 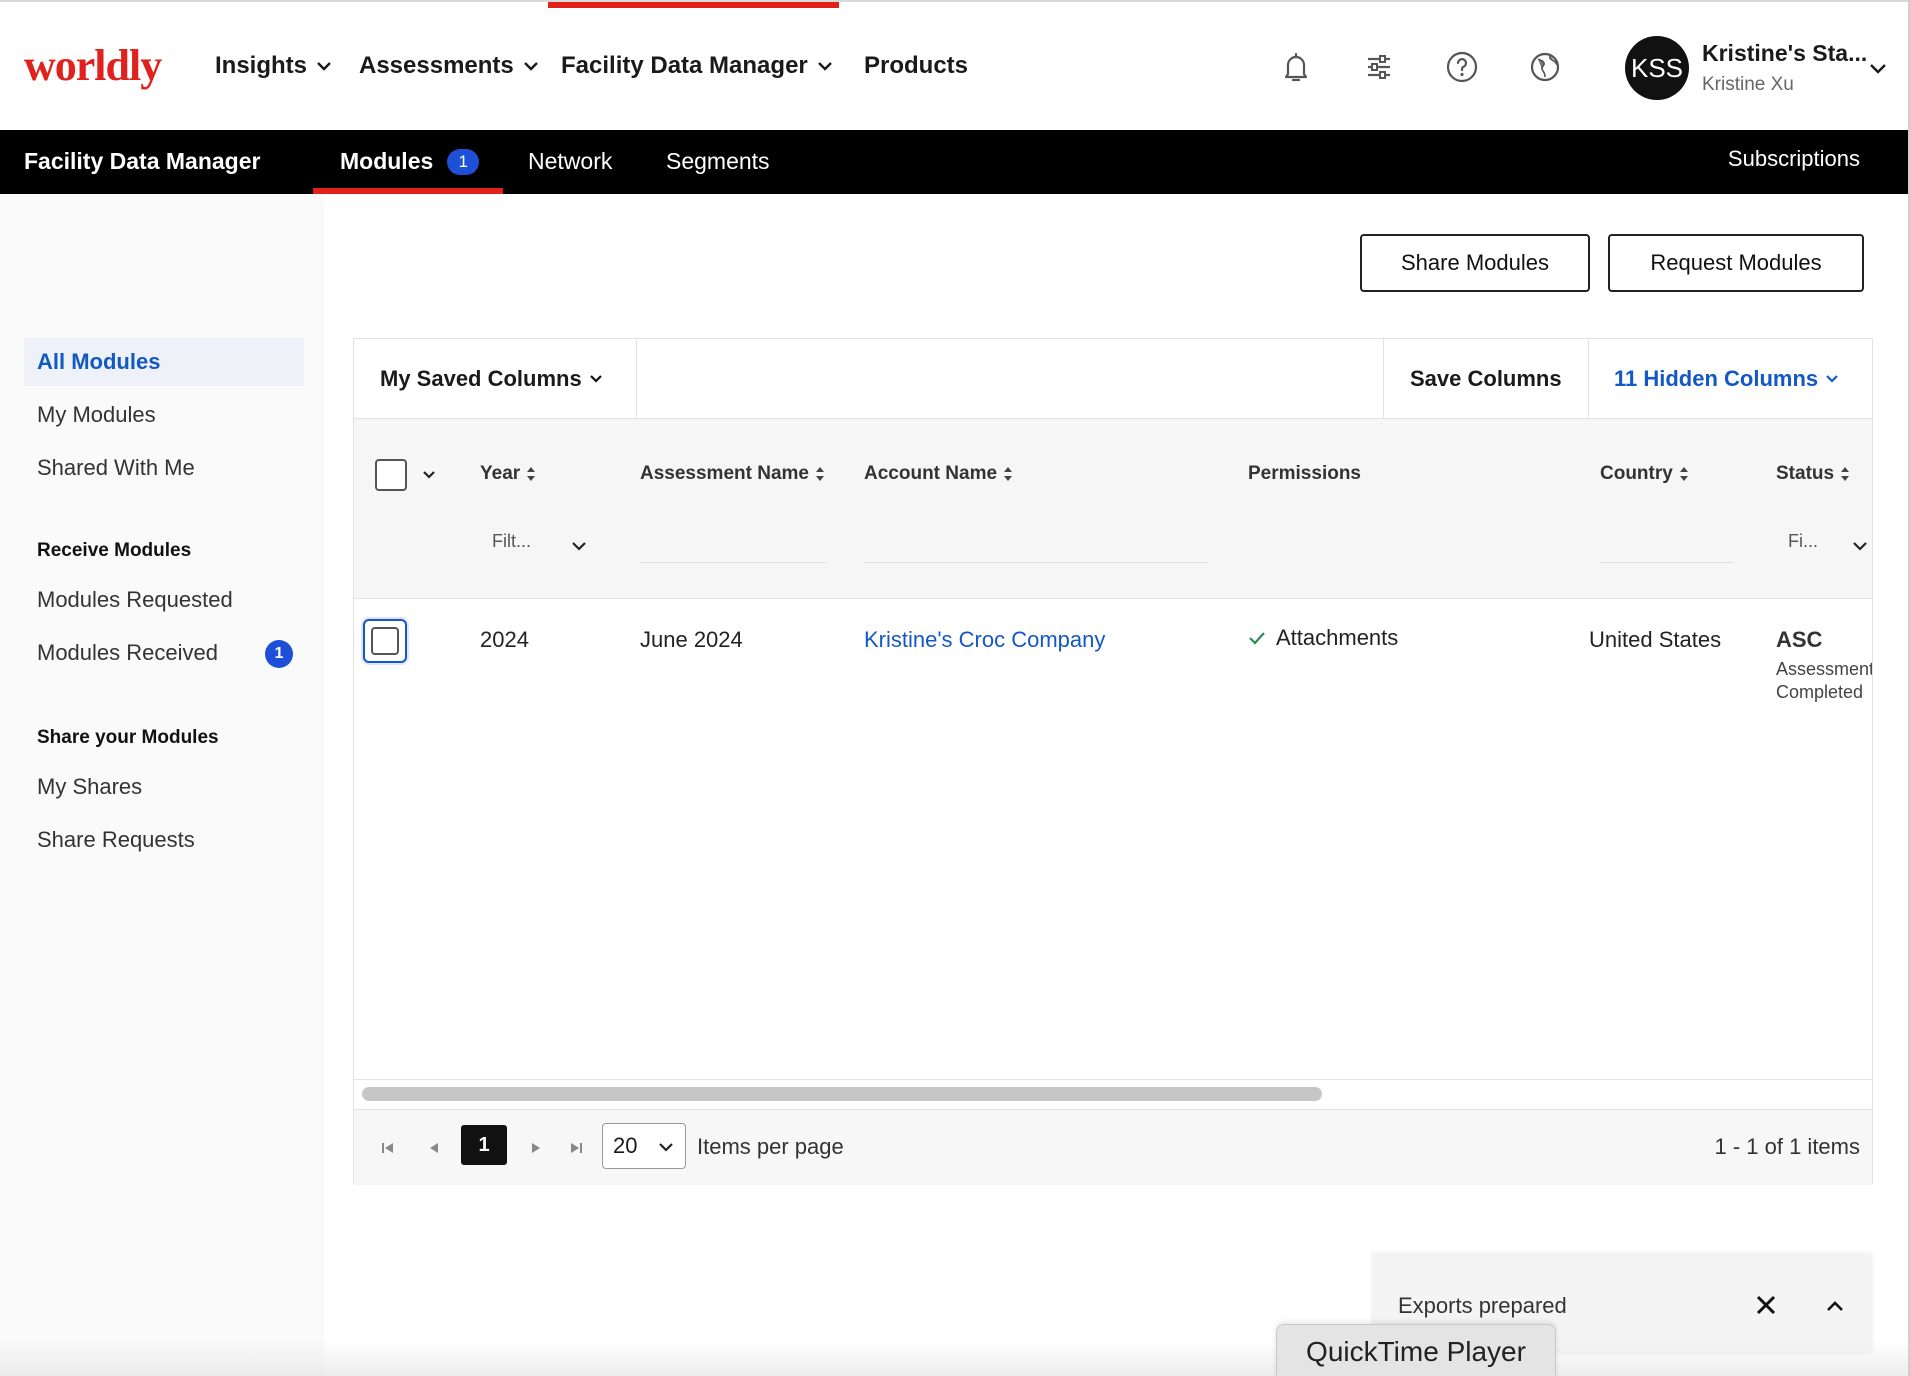 What do you see at coordinates (434, 1148) in the screenshot?
I see `previous-page-icon` at bounding box center [434, 1148].